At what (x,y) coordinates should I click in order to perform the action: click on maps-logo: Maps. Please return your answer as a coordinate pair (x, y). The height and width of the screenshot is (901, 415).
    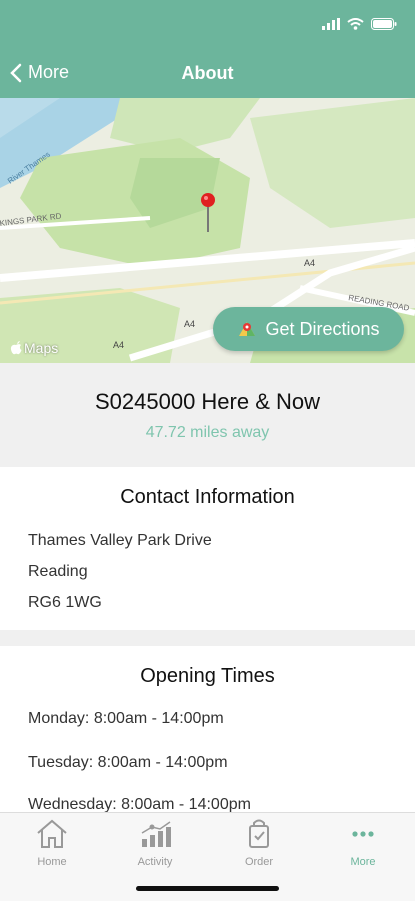
    Looking at the image, I should click on (34, 348).